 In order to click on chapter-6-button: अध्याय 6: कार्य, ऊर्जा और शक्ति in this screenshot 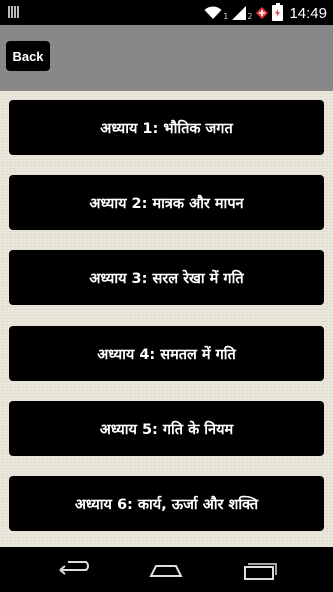, I will do `click(166, 503)`.